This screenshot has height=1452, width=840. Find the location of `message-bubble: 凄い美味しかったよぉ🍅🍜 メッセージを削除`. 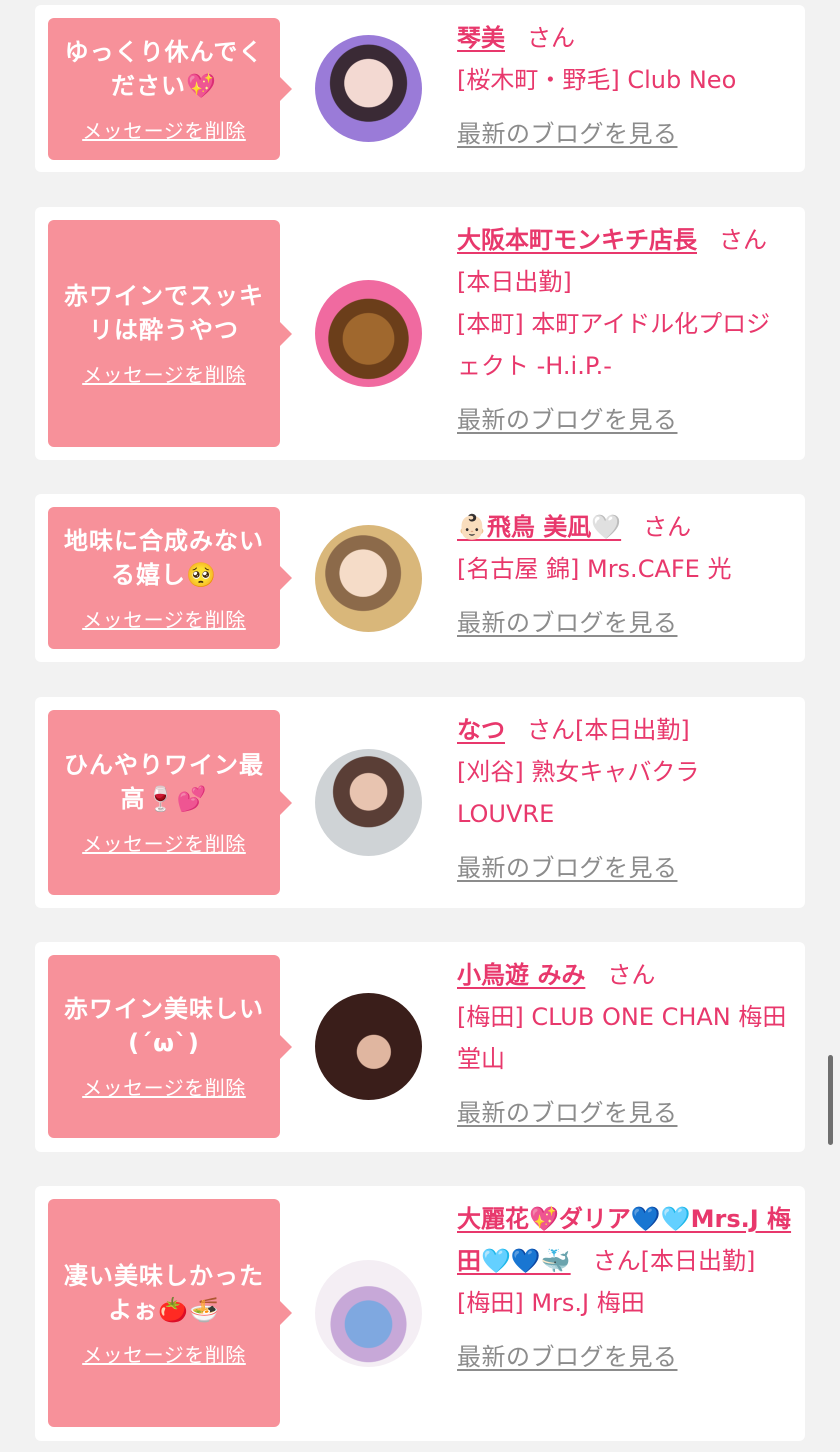

message-bubble: 凄い美味しかったよぉ🍅🍜 メッセージを削除 is located at coordinates (164, 1313).